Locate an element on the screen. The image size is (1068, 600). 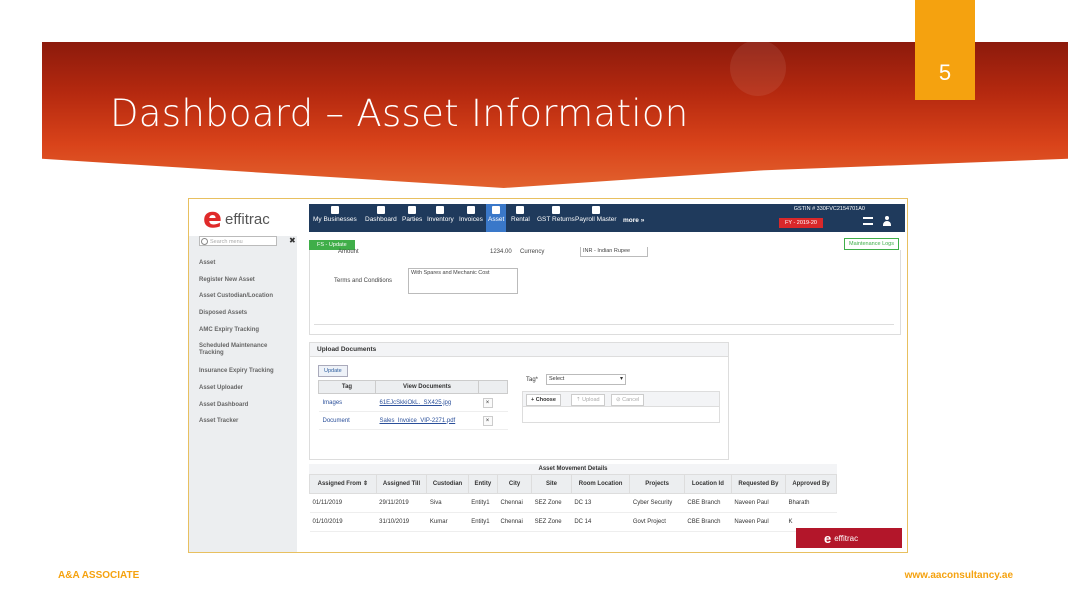
search-icon is located at coordinates (204, 241).